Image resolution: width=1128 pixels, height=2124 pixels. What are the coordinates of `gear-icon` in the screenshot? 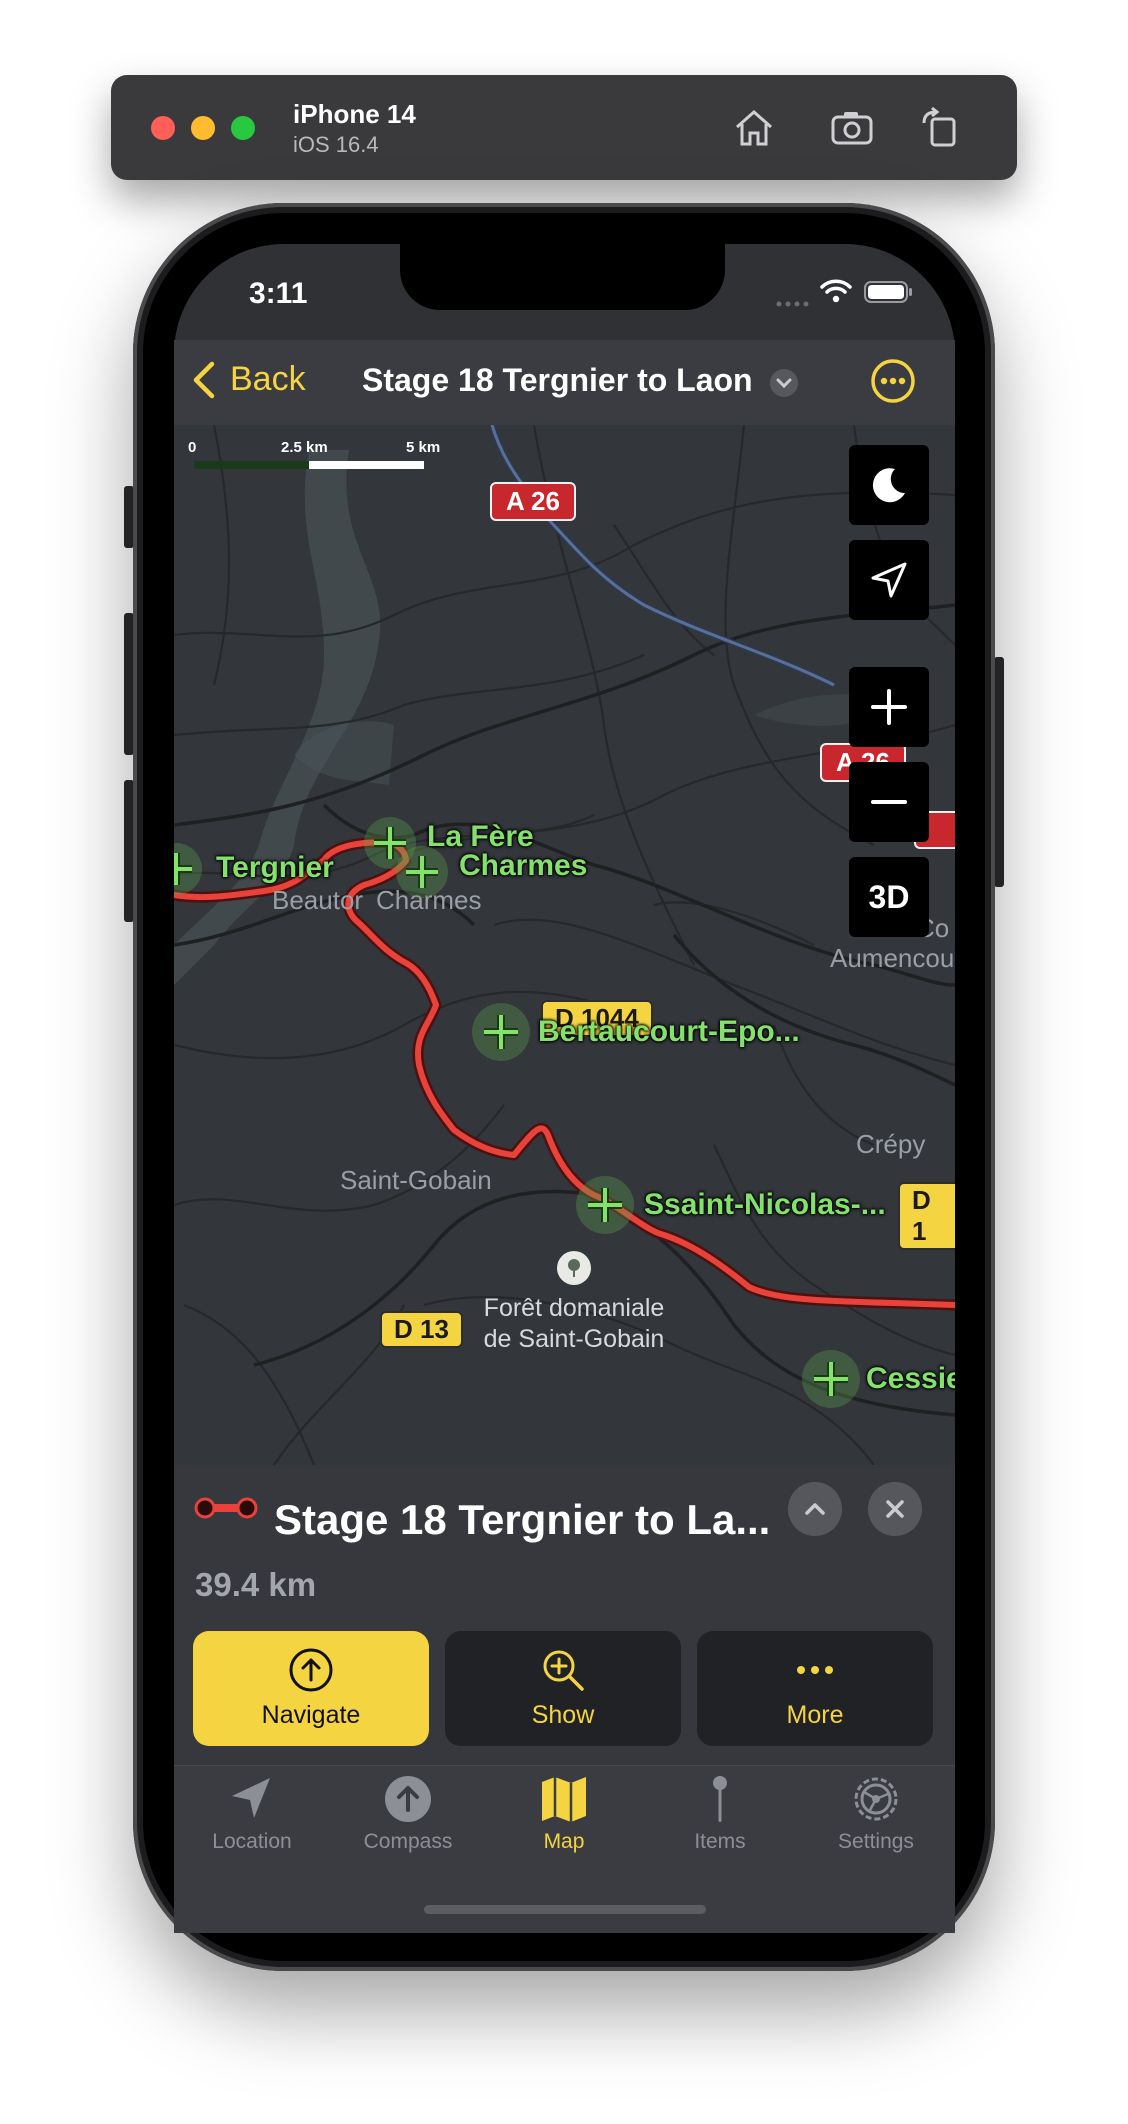 It's located at (876, 1799).